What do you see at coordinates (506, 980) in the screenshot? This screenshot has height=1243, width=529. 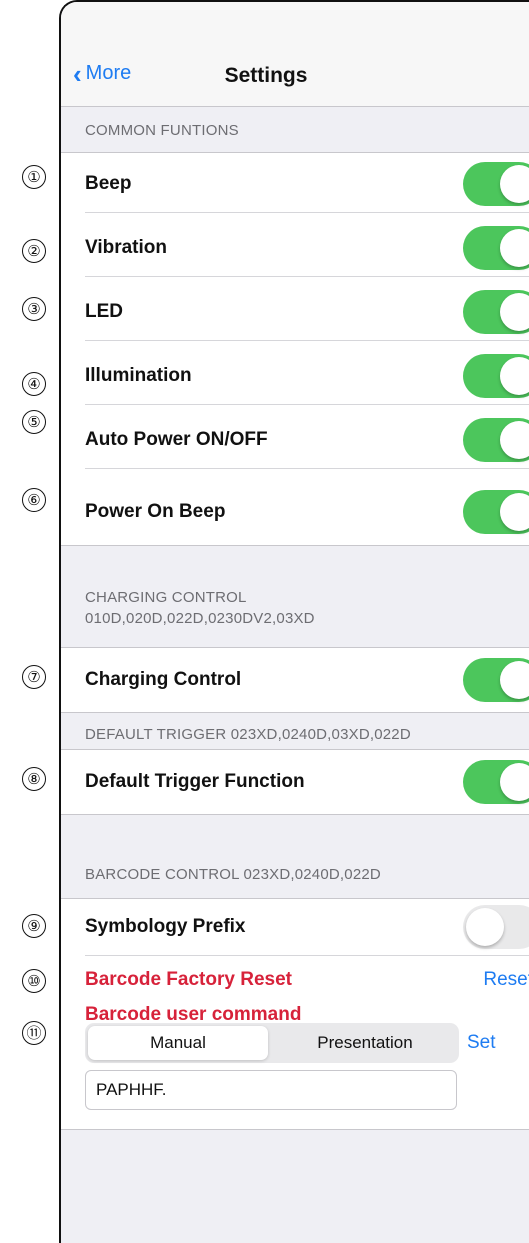 I see `reset-button: Reset` at bounding box center [506, 980].